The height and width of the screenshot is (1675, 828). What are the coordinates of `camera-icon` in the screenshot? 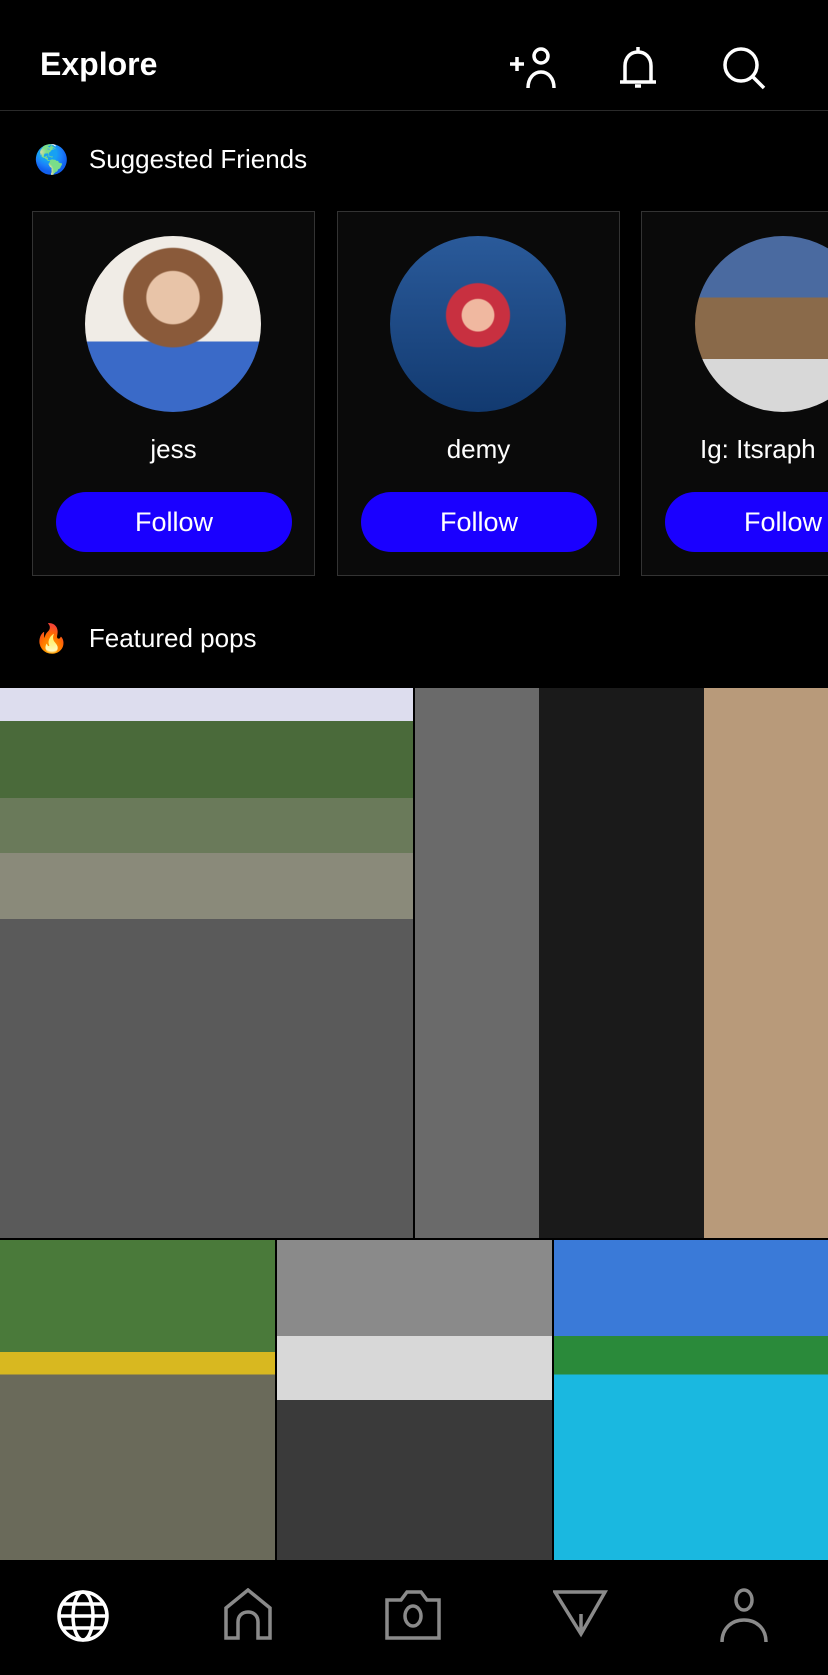 It's located at (413, 1616).